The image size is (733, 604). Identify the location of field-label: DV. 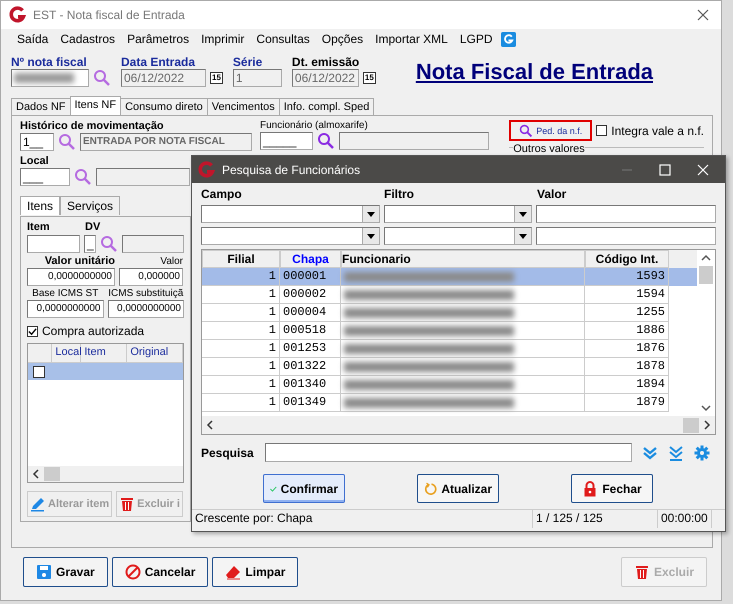
(92, 227).